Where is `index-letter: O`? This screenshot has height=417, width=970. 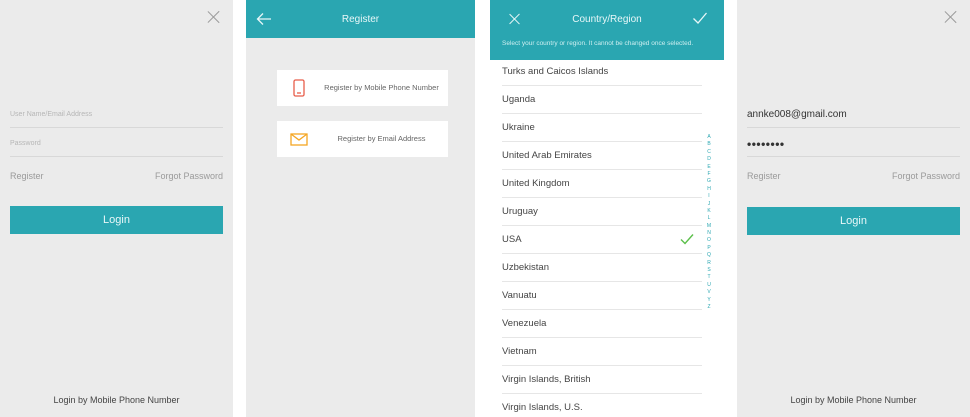
index-letter: O is located at coordinates (709, 240).